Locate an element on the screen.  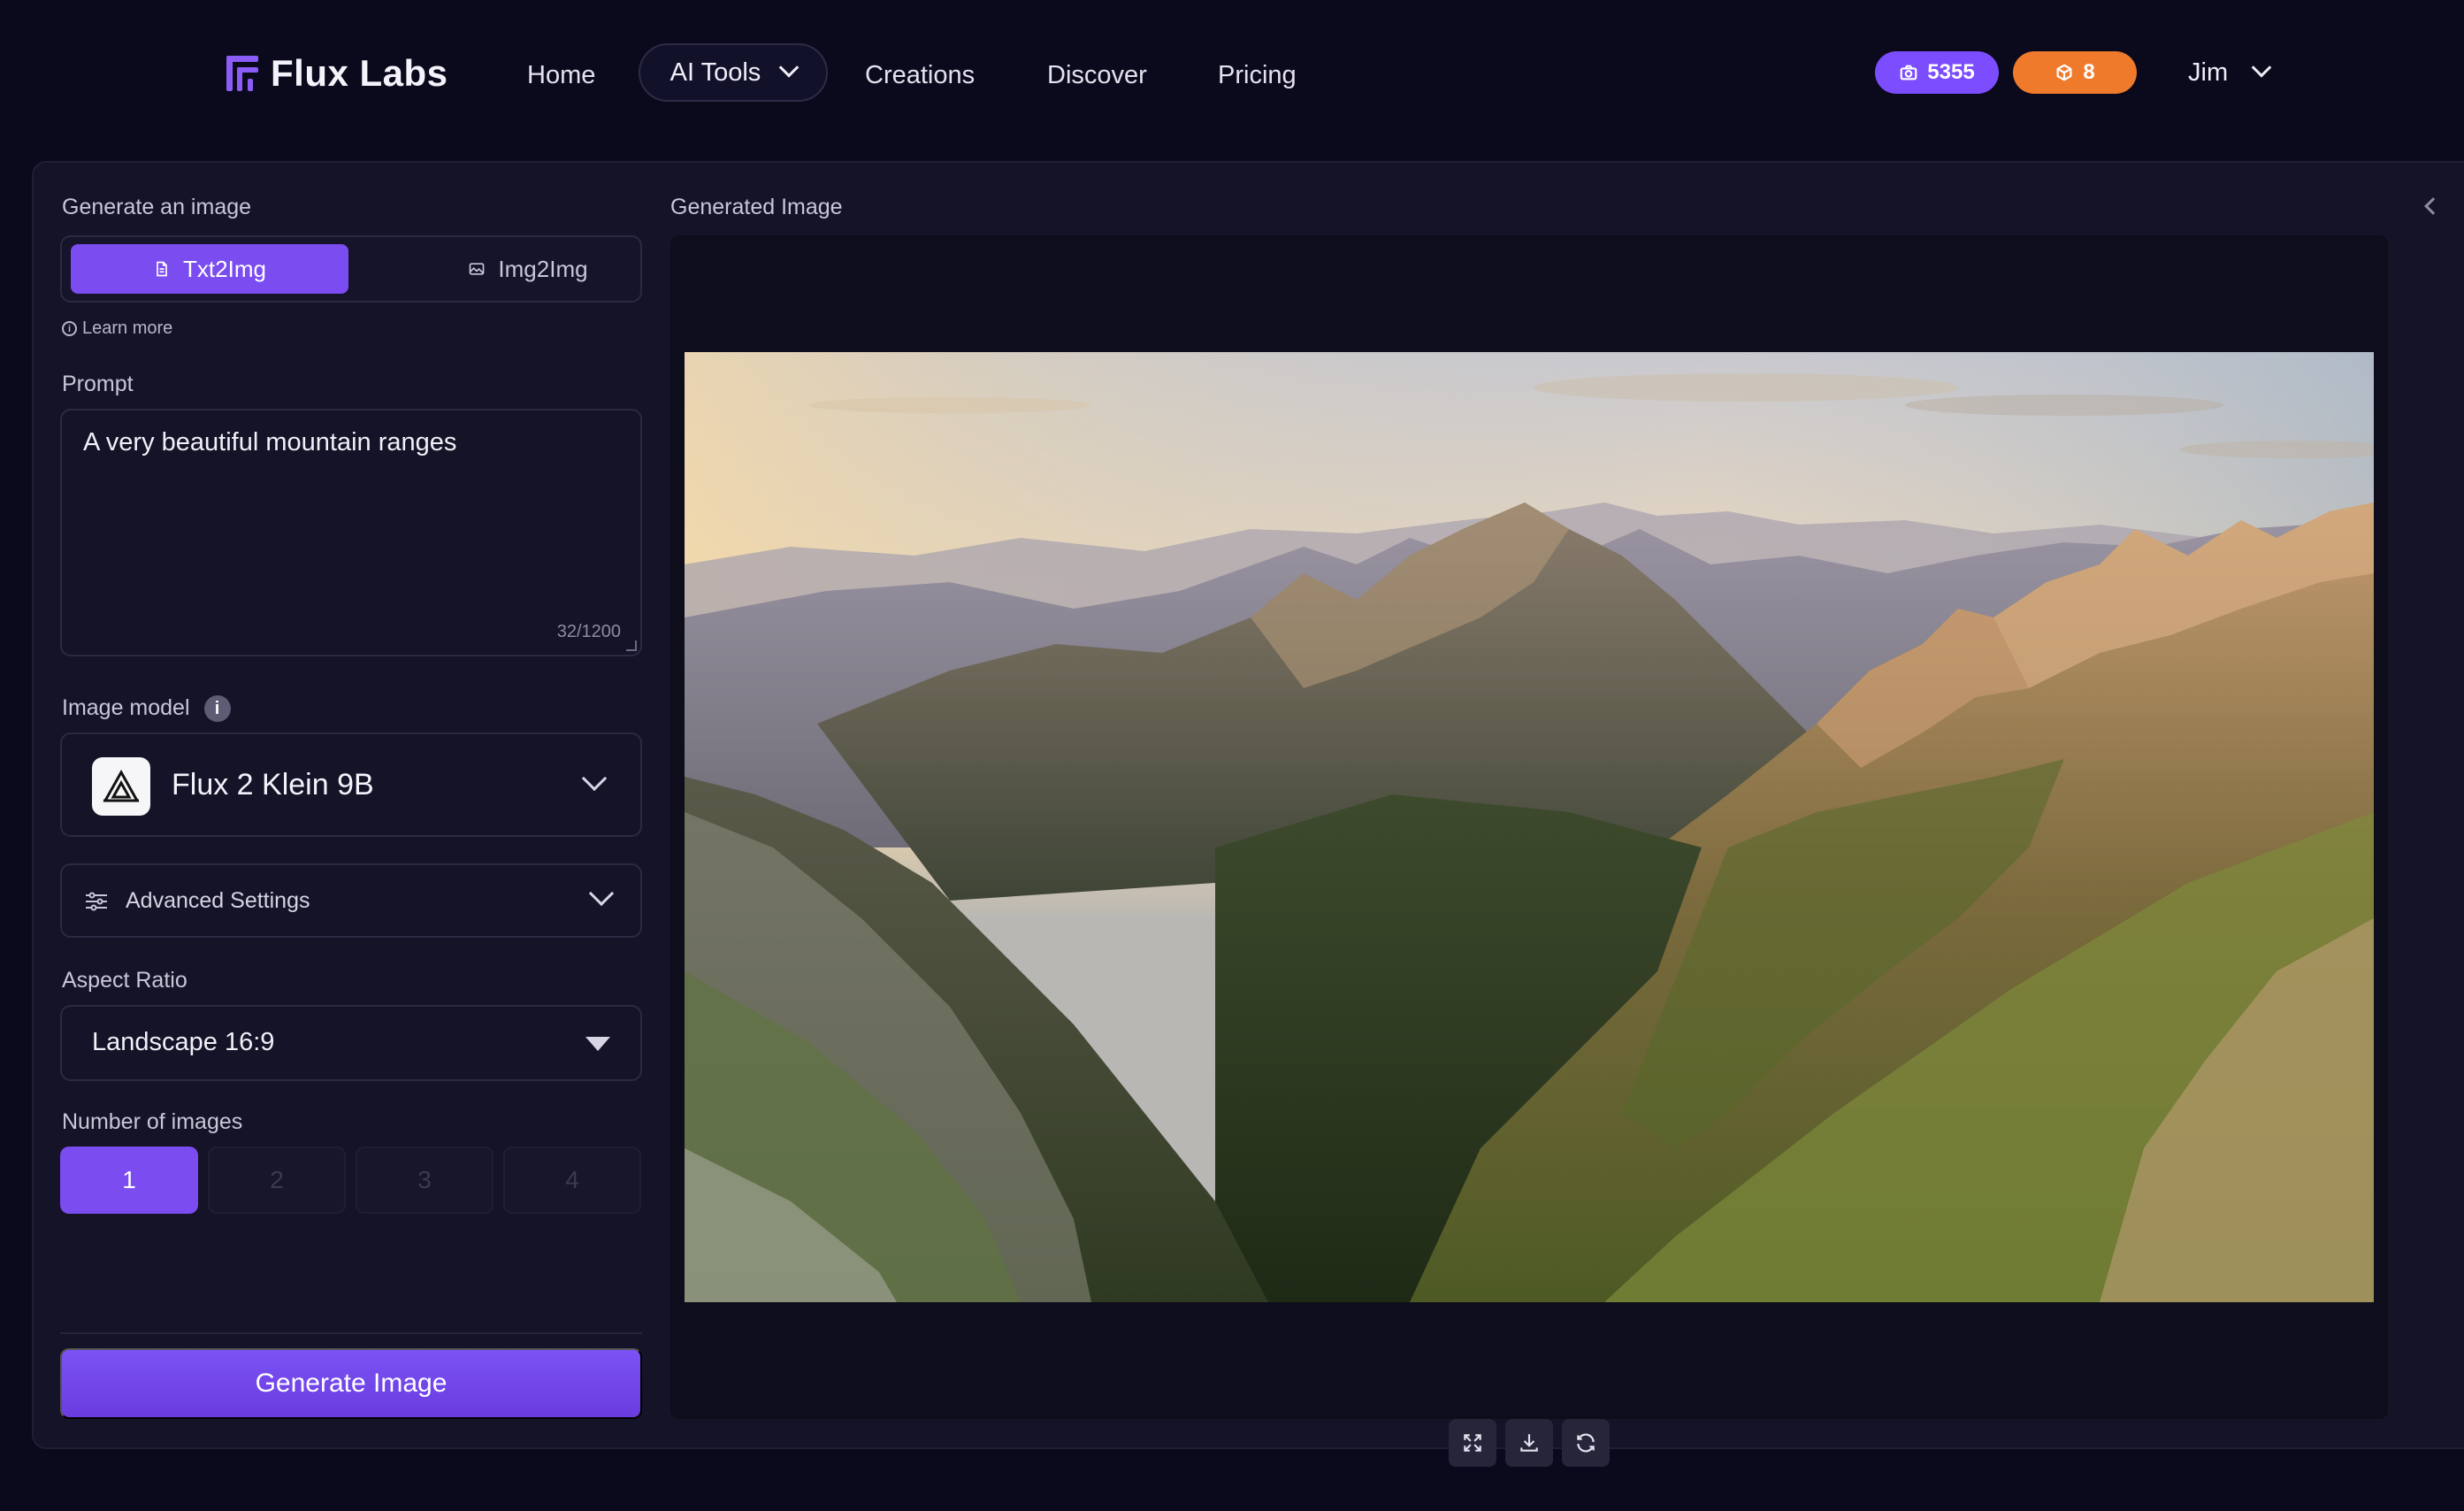
caret-down-icon is located at coordinates (597, 1044).